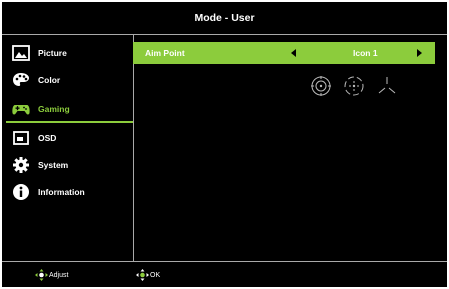 The image size is (449, 289). I want to click on osd-icon, so click(21, 138).